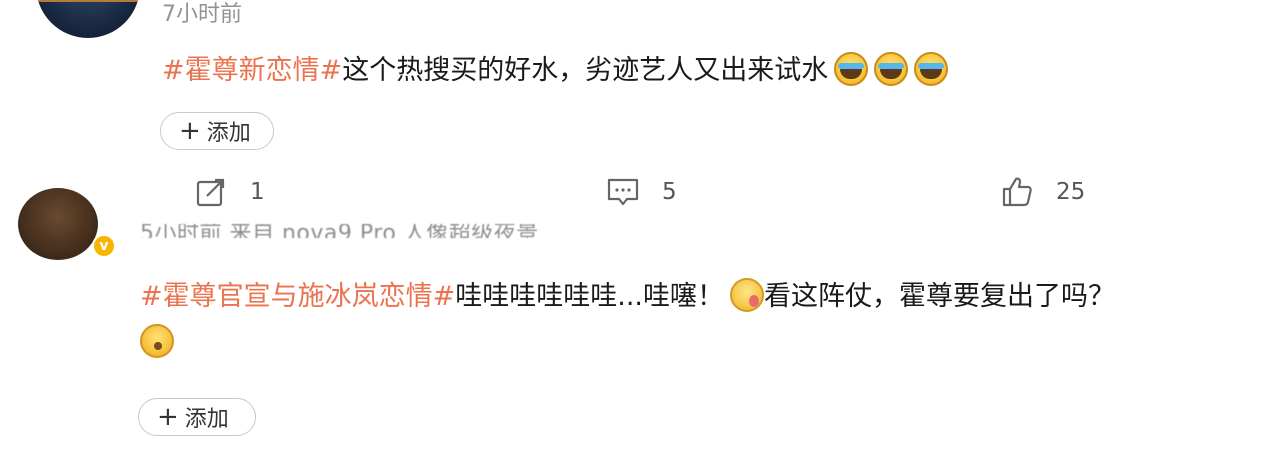 The image size is (1284, 458). Describe the element at coordinates (202, 14) in the screenshot. I see `post-timestamp: 7小时前` at that location.